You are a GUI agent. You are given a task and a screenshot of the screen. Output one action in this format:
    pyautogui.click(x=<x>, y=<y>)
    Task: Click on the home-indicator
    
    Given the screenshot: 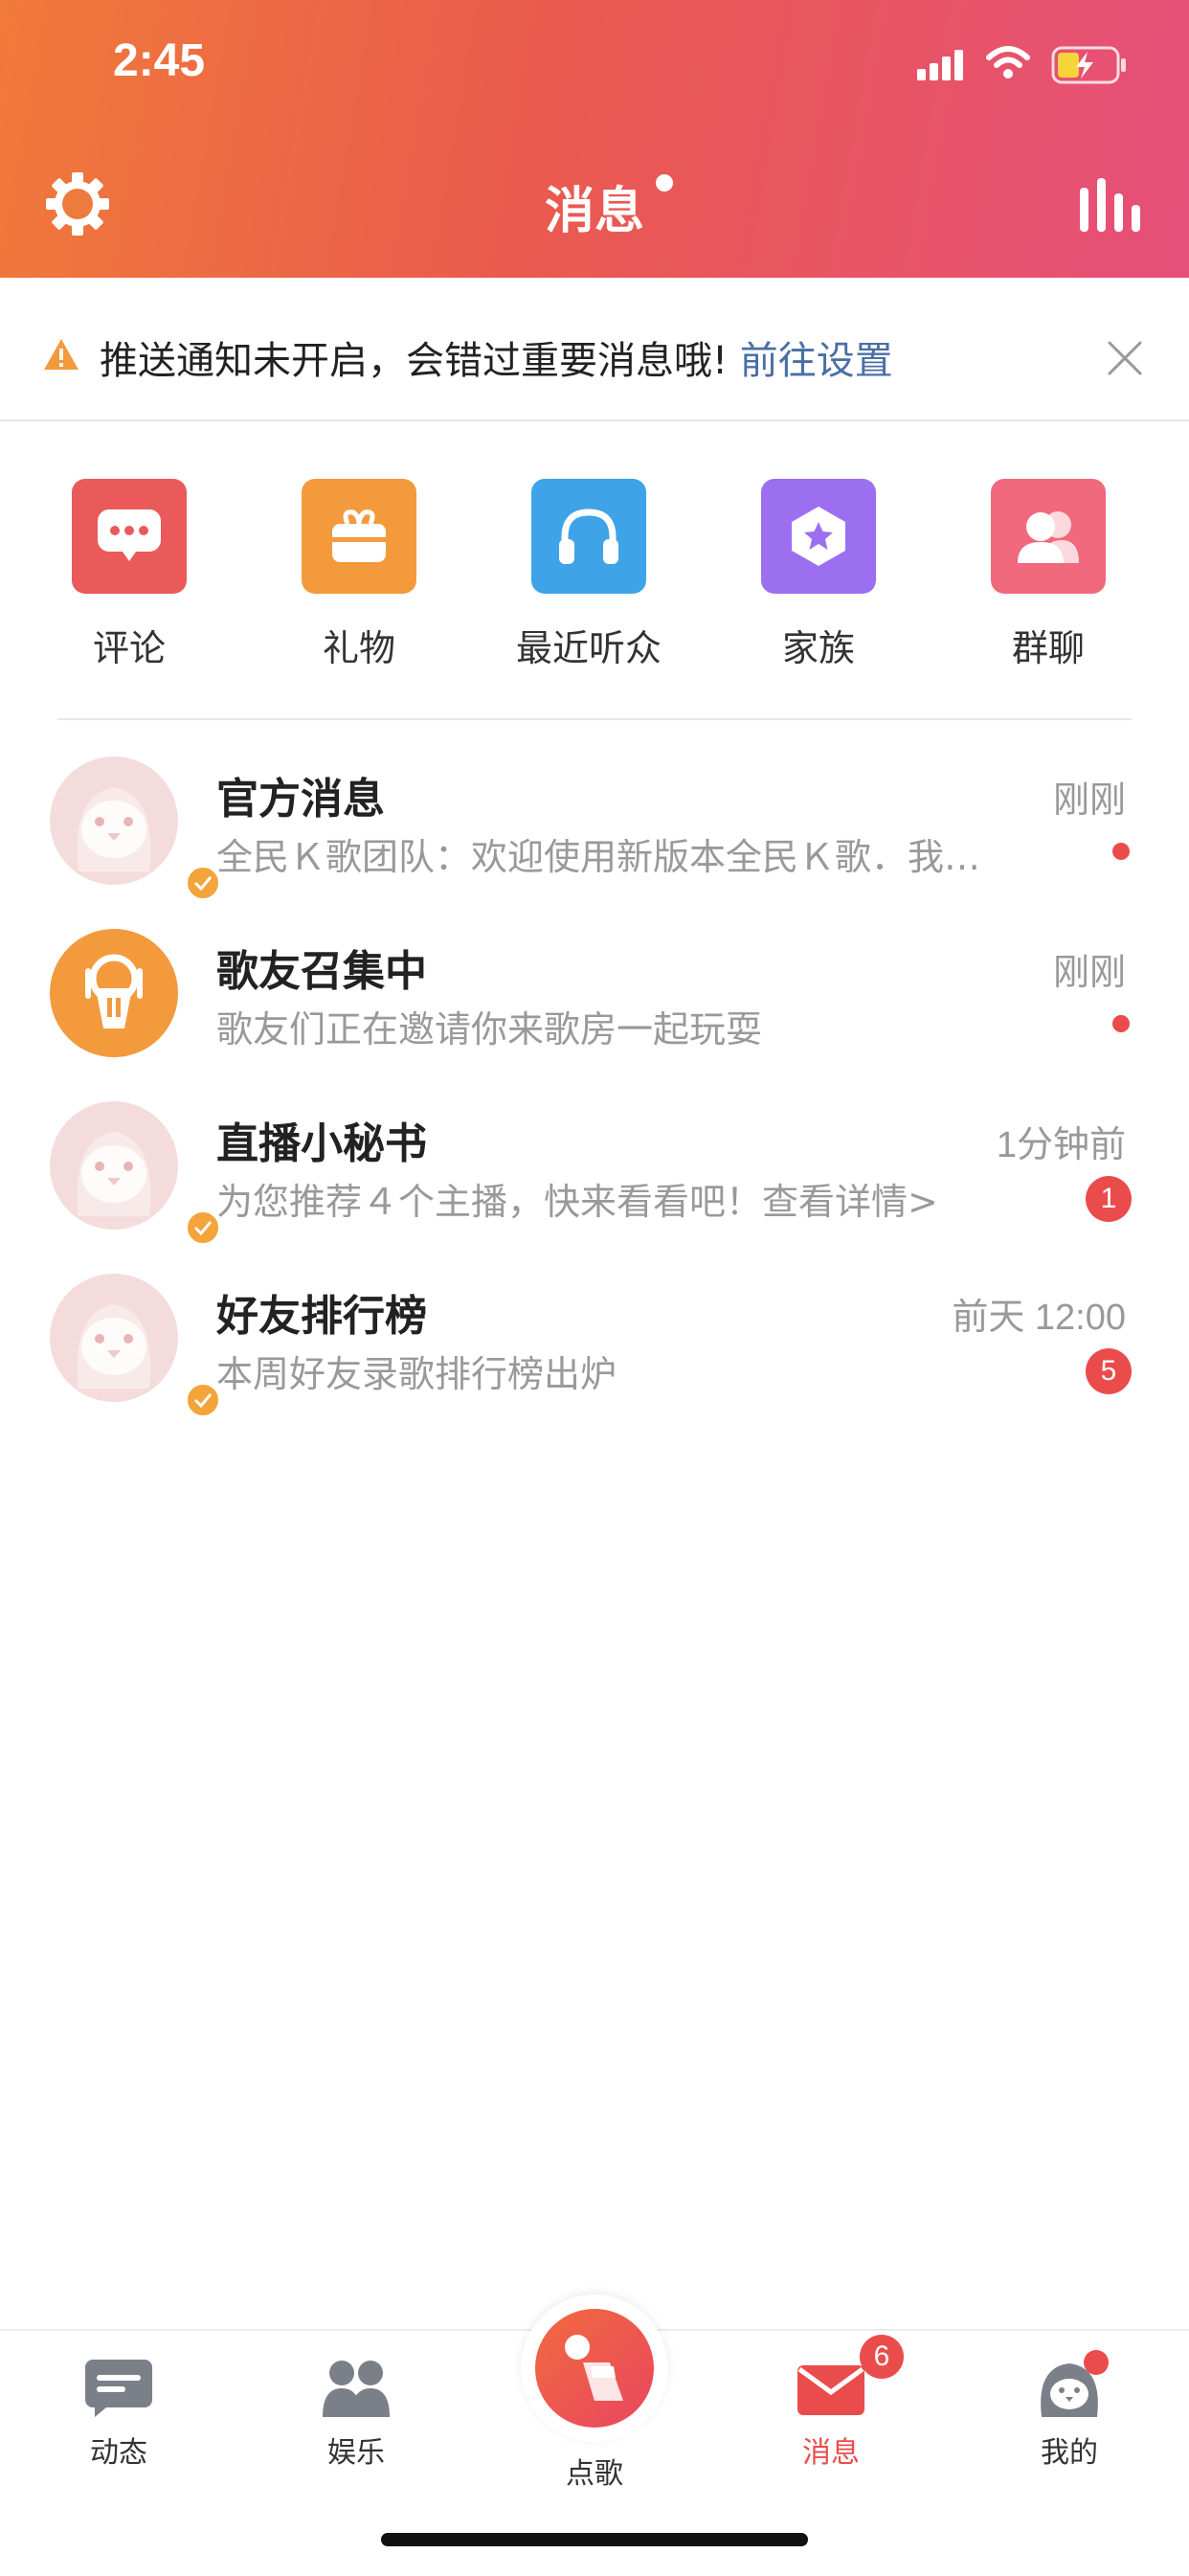 What is the action you would take?
    pyautogui.click(x=594, y=2539)
    